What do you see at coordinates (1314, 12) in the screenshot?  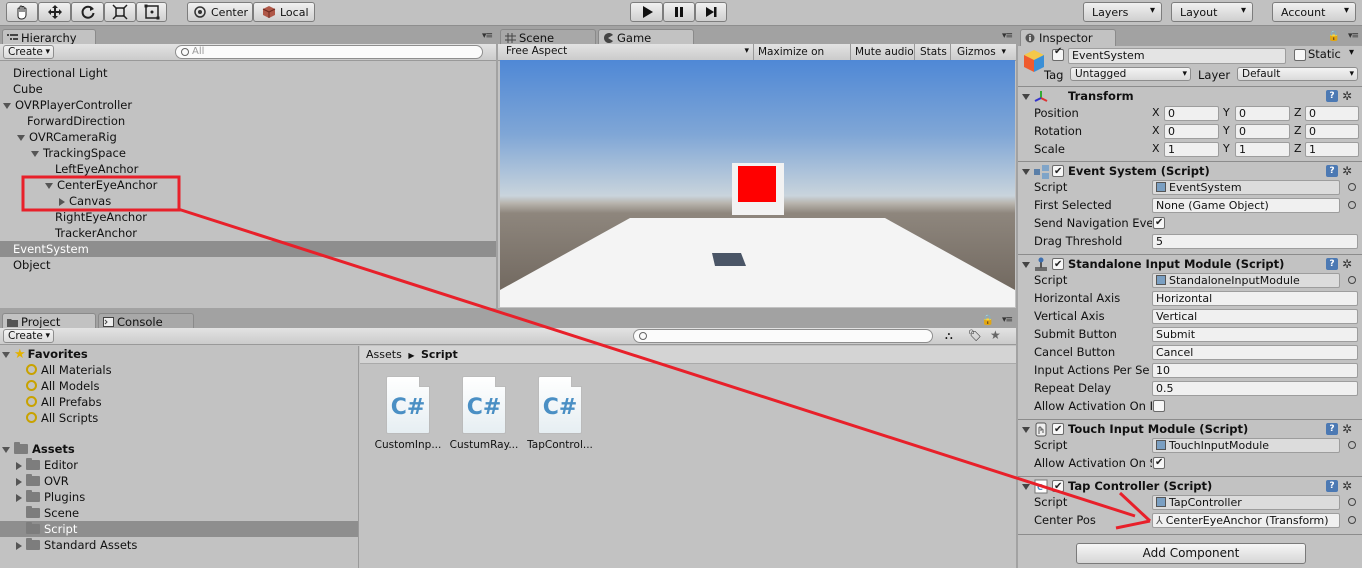 I see `account-dropdown: Account` at bounding box center [1314, 12].